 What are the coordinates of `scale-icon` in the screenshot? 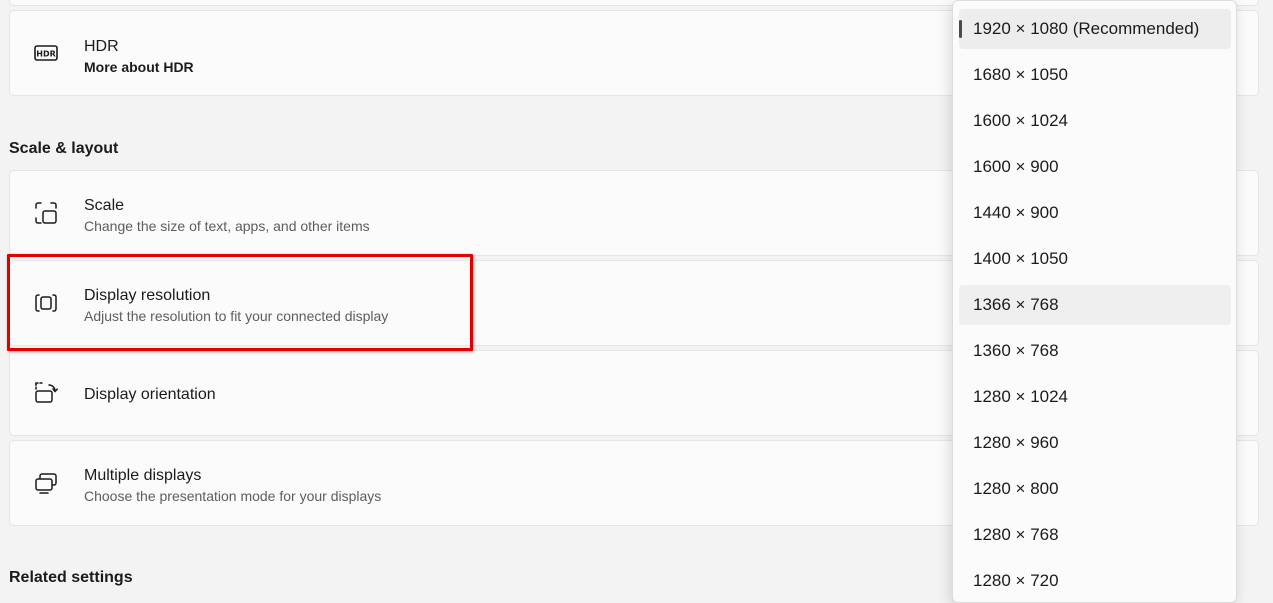 It's located at (46, 213).